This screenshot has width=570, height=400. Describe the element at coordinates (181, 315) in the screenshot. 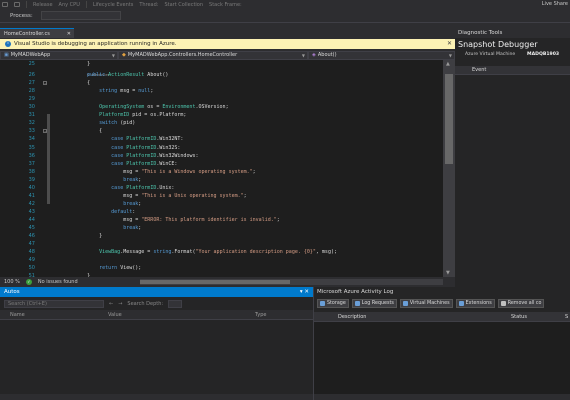

I see `column-value: Value` at that location.